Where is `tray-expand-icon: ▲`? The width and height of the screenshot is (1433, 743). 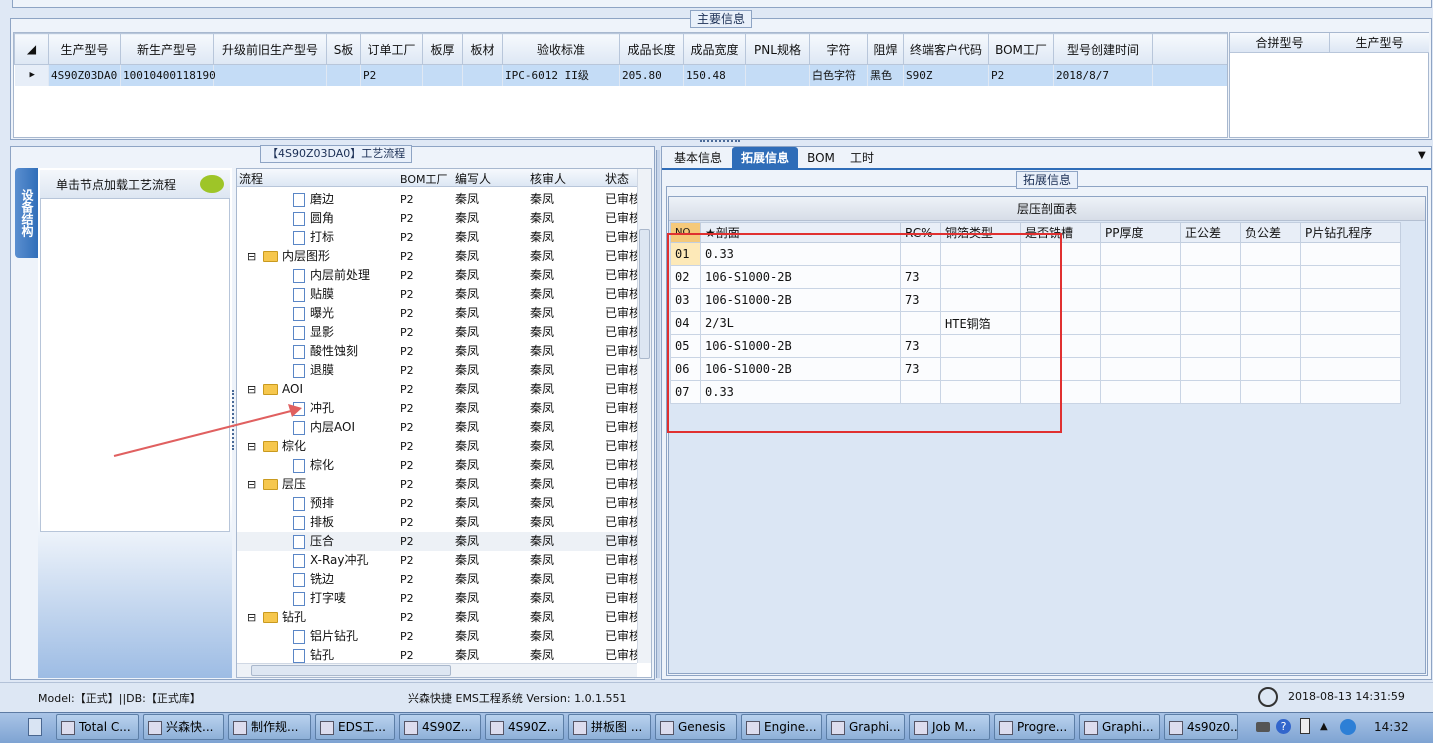
tray-expand-icon: ▲ is located at coordinates (1324, 726).